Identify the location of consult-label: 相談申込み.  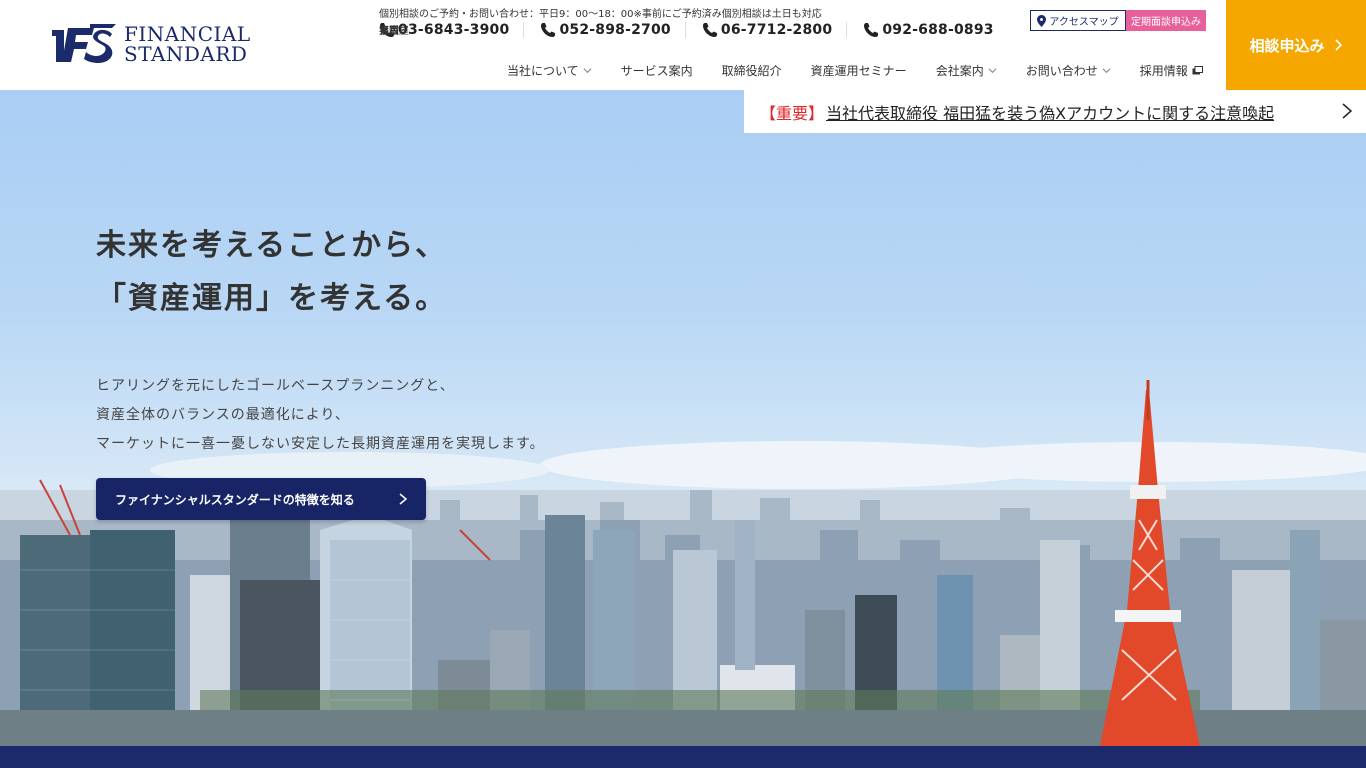
(1287, 45).